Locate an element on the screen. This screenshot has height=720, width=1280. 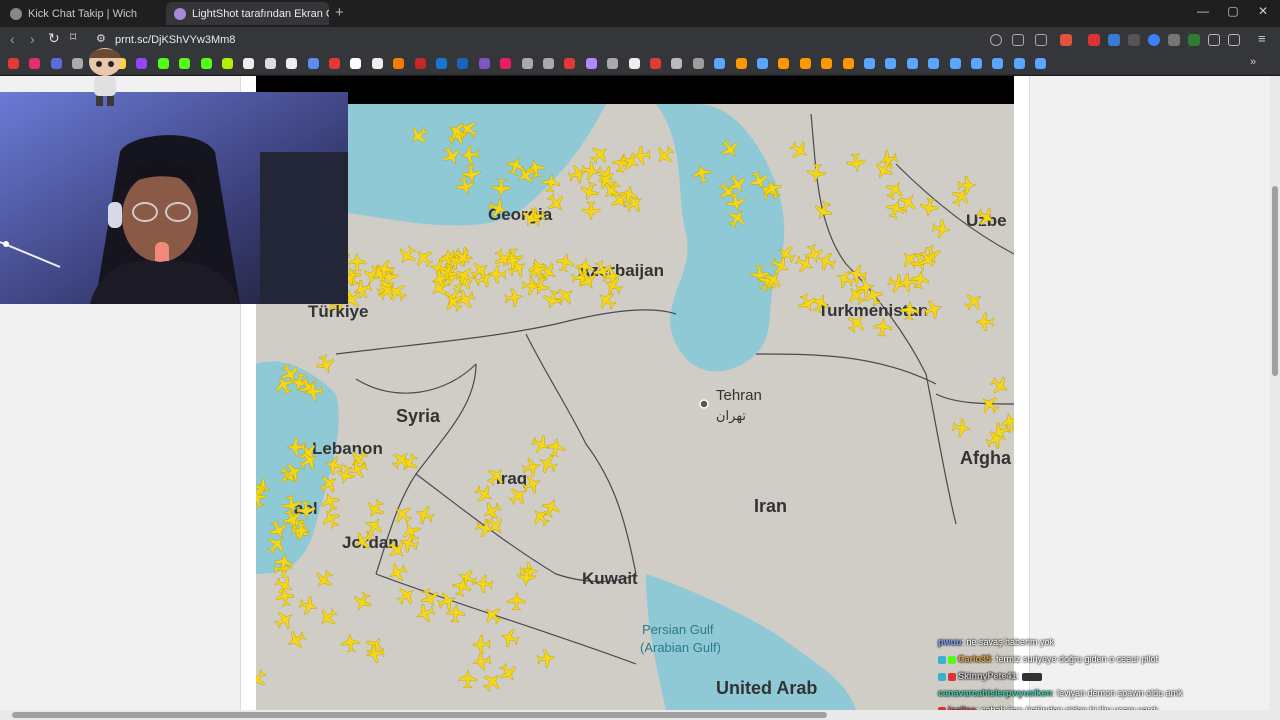
chat-username: pwuu is located at coordinates (950, 642).